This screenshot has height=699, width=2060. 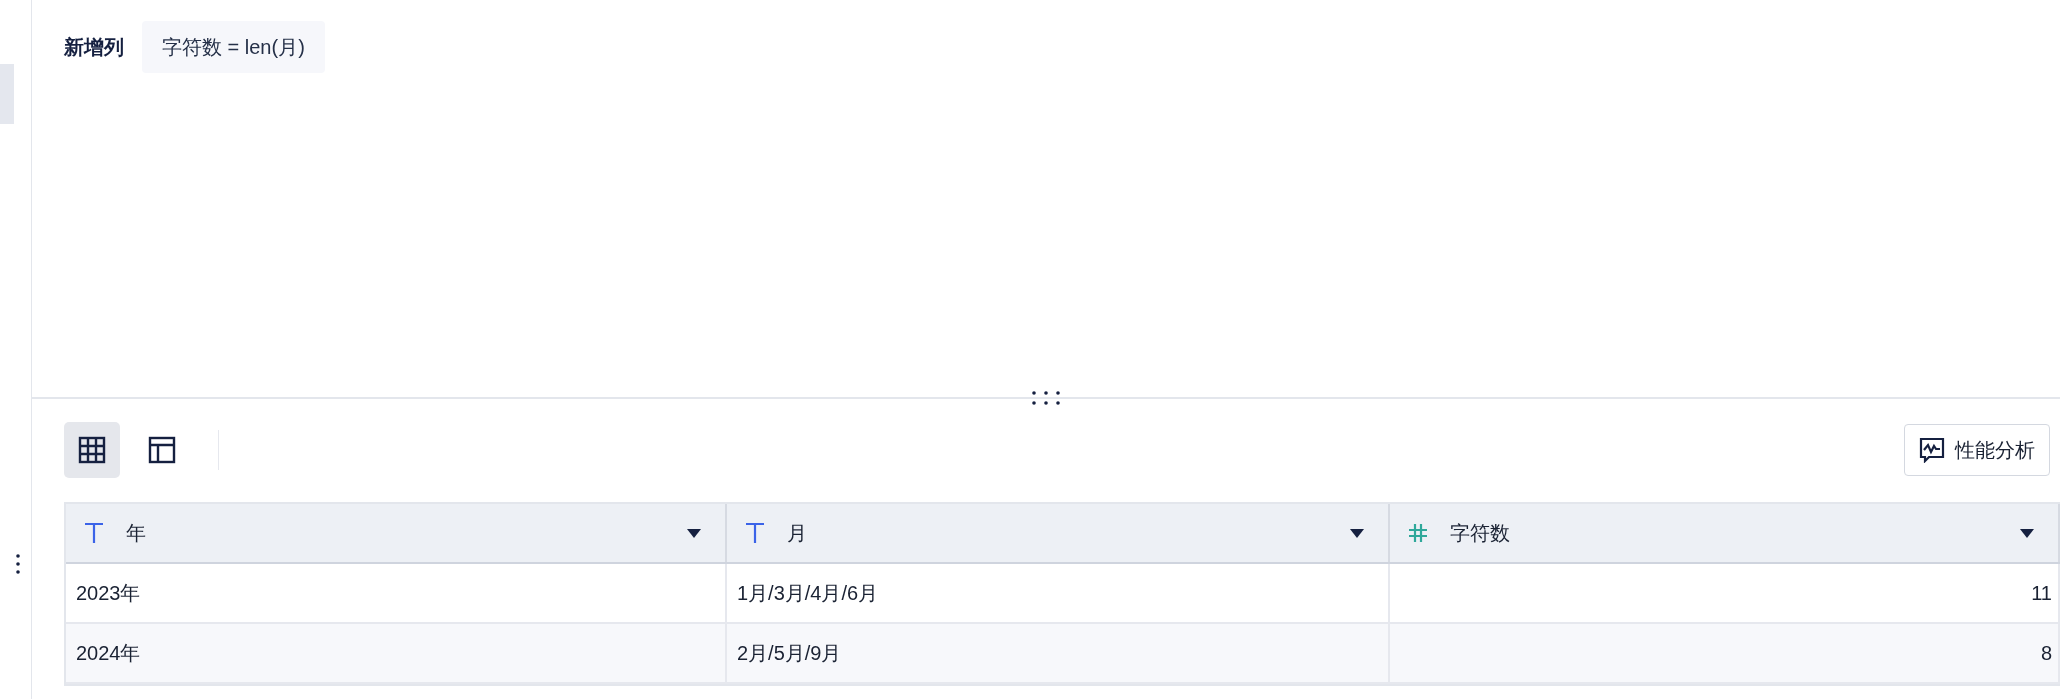 What do you see at coordinates (1058, 533) in the screenshot?
I see `column-header: 月` at bounding box center [1058, 533].